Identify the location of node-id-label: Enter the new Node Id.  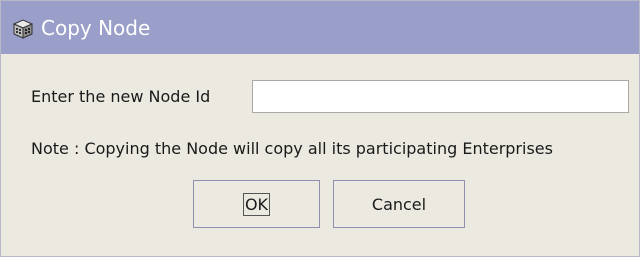
(121, 96).